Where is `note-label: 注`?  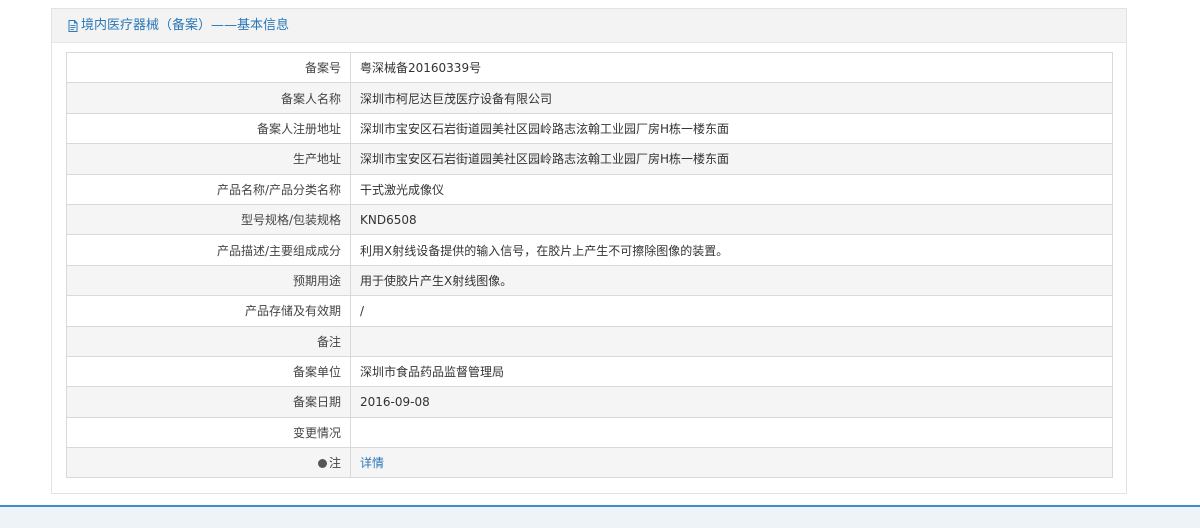
note-label: 注 is located at coordinates (334, 463).